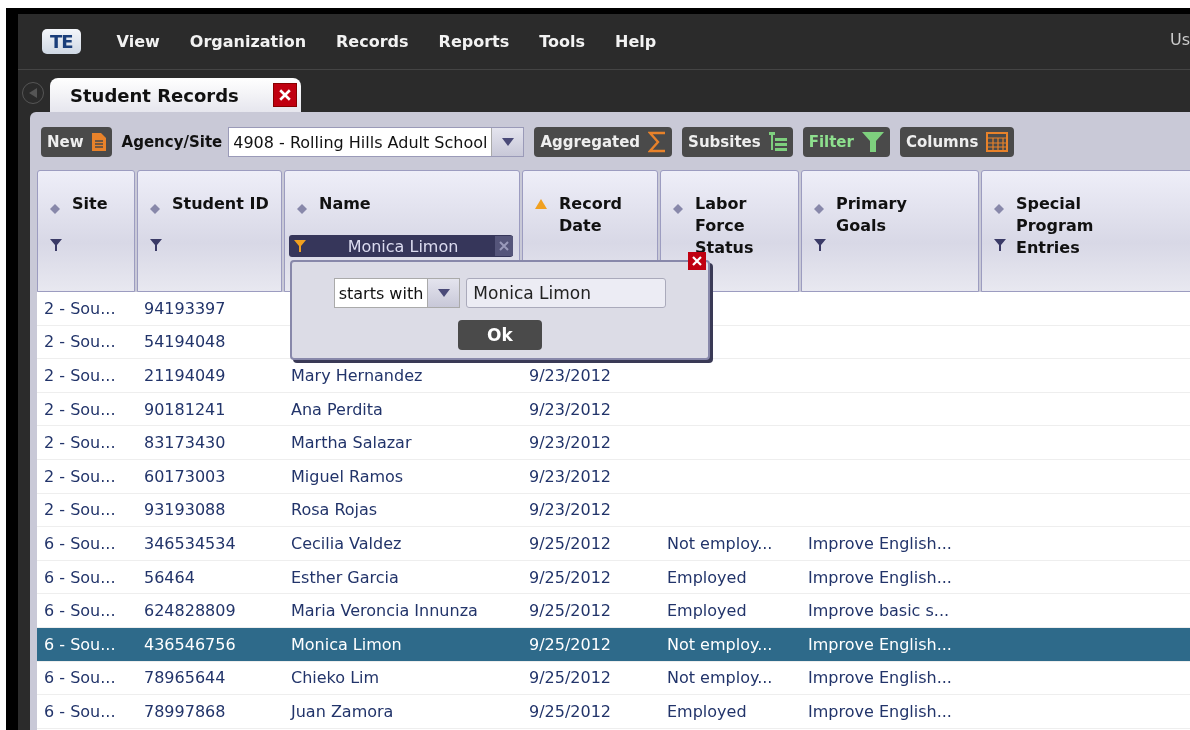 The height and width of the screenshot is (730, 1190). Describe the element at coordinates (372, 41) in the screenshot. I see `menu-item: Records` at that location.